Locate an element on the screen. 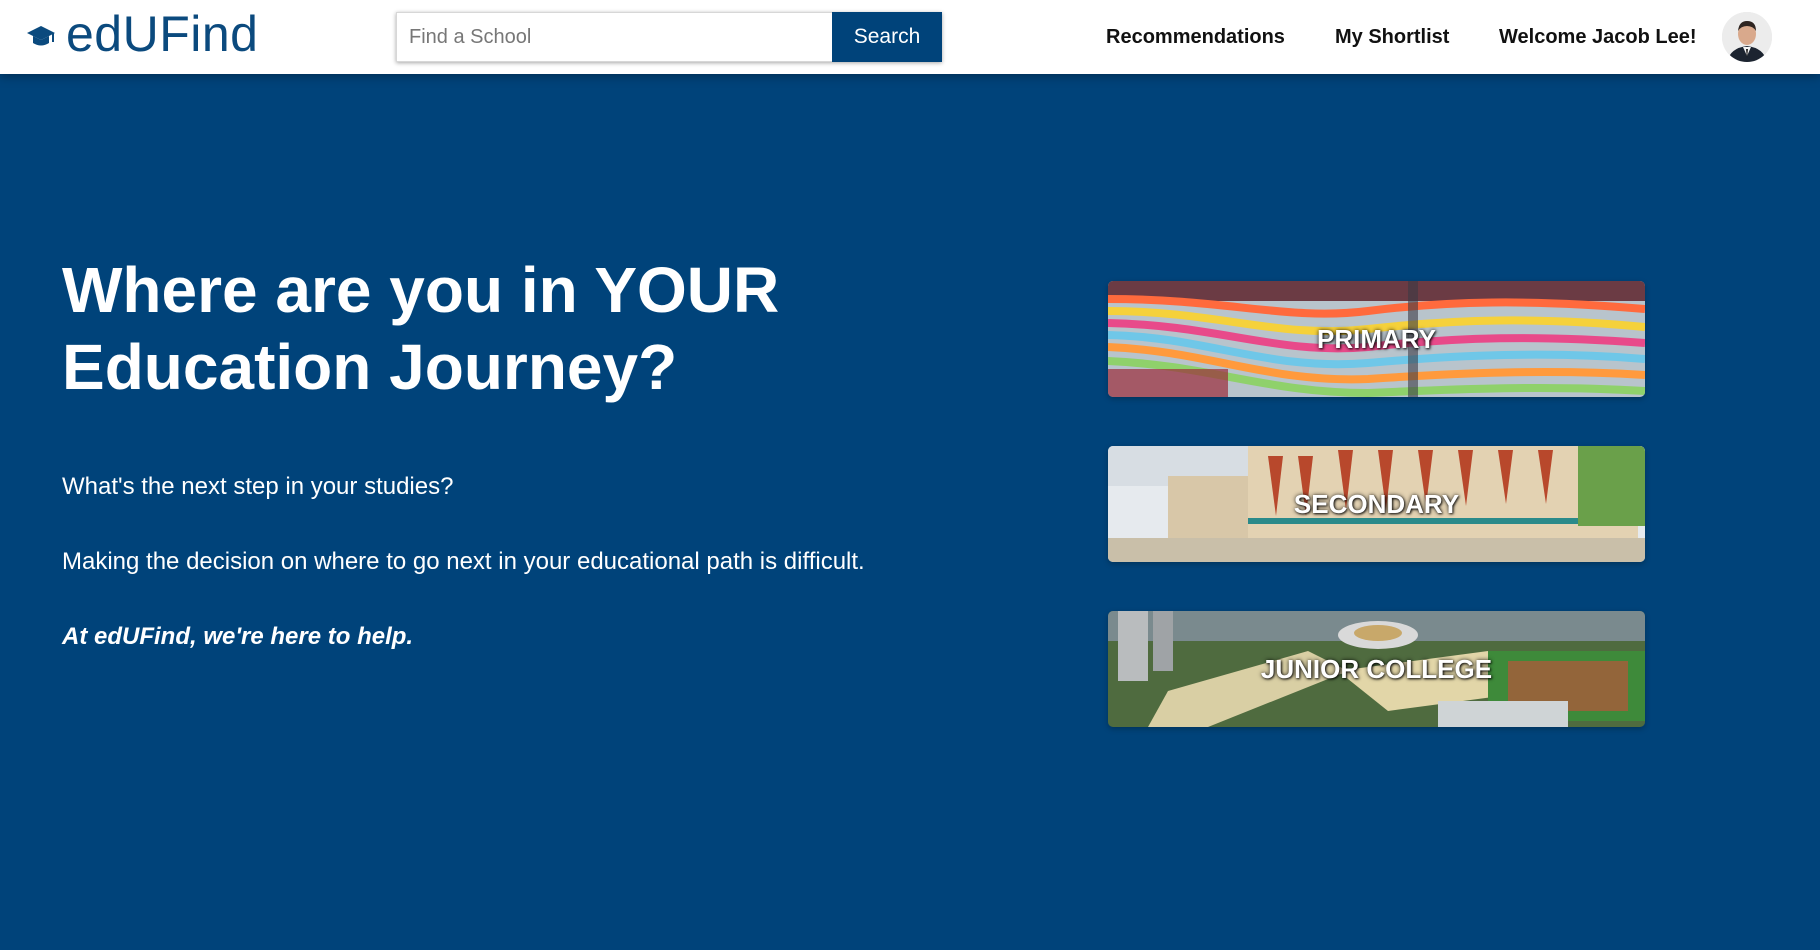  level-label-primary: PRIMARY is located at coordinates (1376, 338).